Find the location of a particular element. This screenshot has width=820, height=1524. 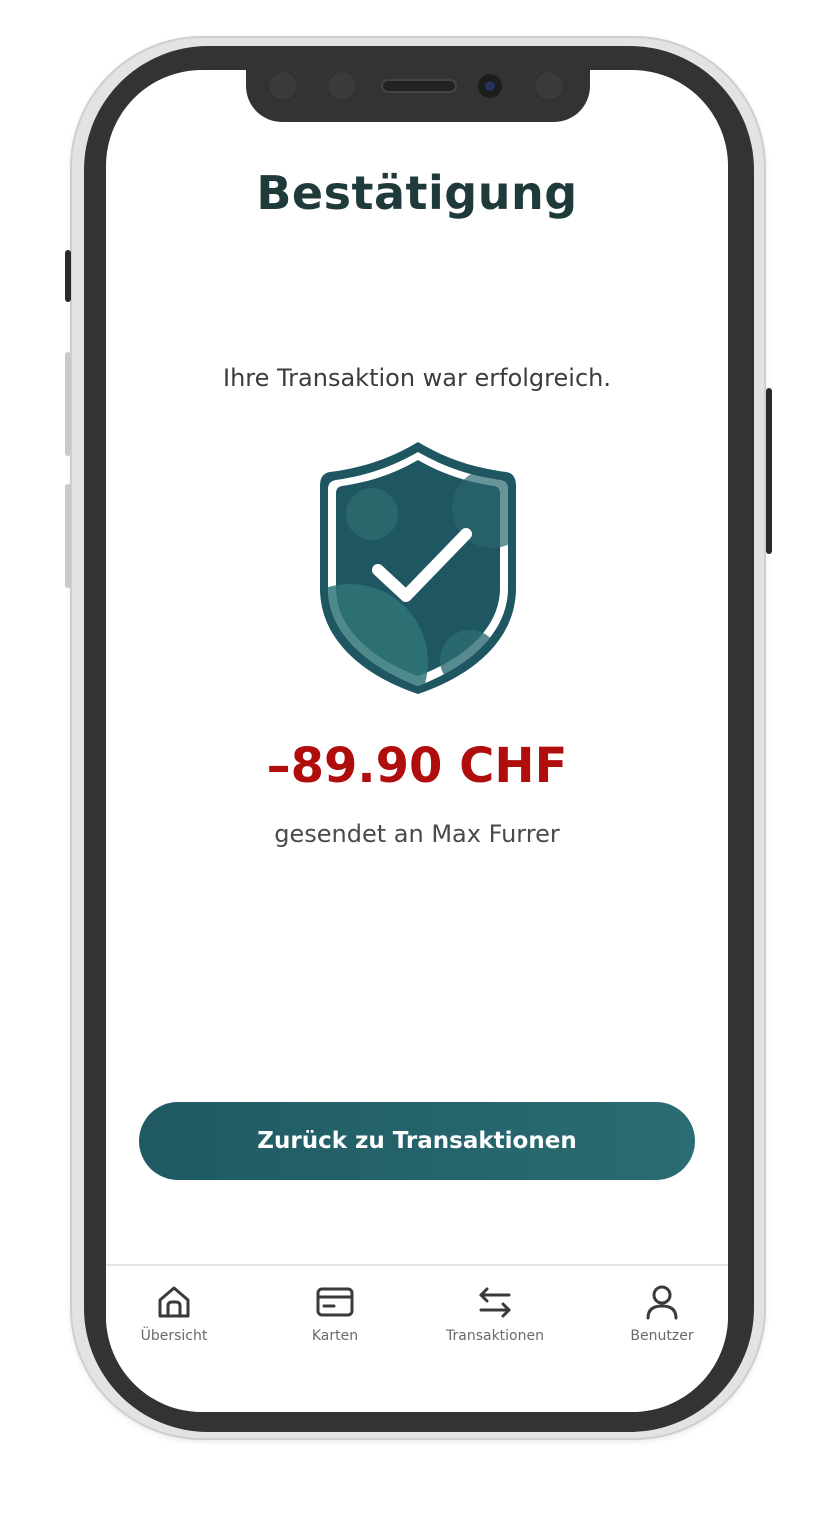

volume-up-button is located at coordinates (68, 404).